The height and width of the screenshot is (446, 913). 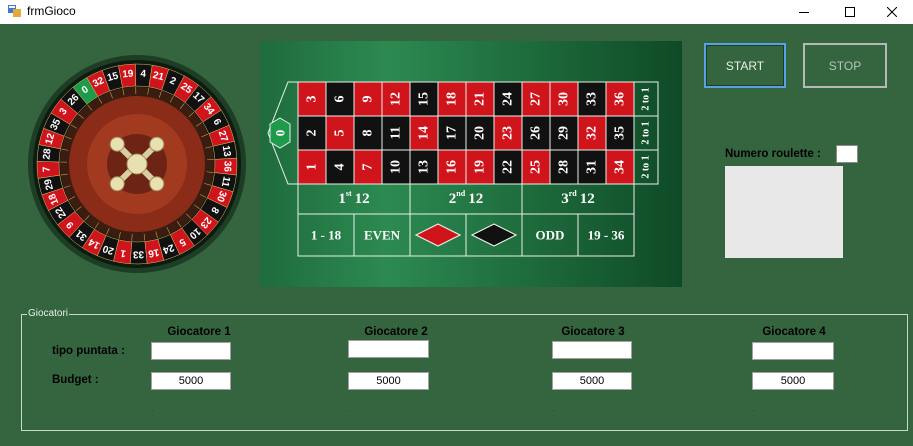 What do you see at coordinates (312, 167) in the screenshot?
I see `number-label: 1` at bounding box center [312, 167].